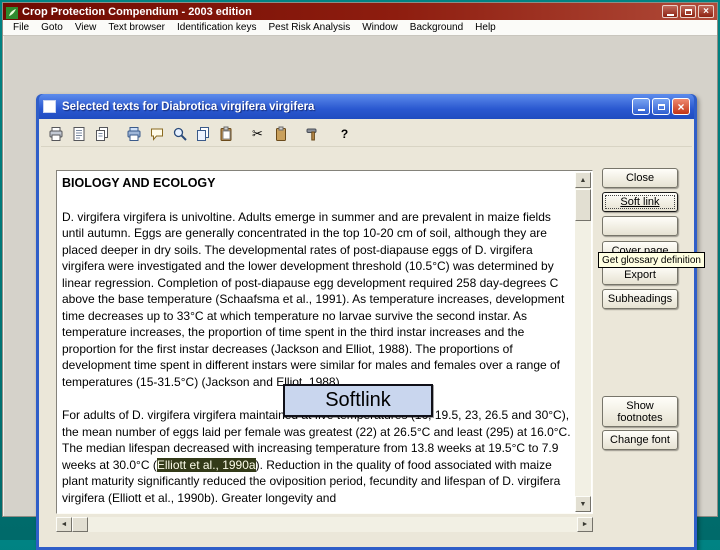 The image size is (720, 550). What do you see at coordinates (139, 183) in the screenshot?
I see `document-heading: BIOLOGY AND ECOLOGY` at bounding box center [139, 183].